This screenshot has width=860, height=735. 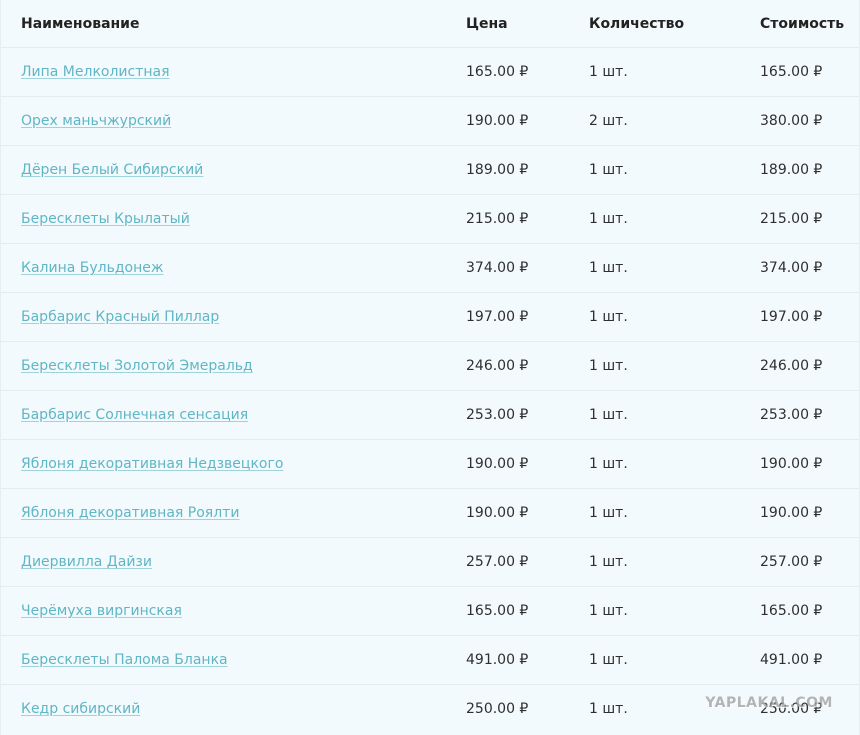 I want to click on price-cell: 491.00 ₽, so click(x=507, y=660).